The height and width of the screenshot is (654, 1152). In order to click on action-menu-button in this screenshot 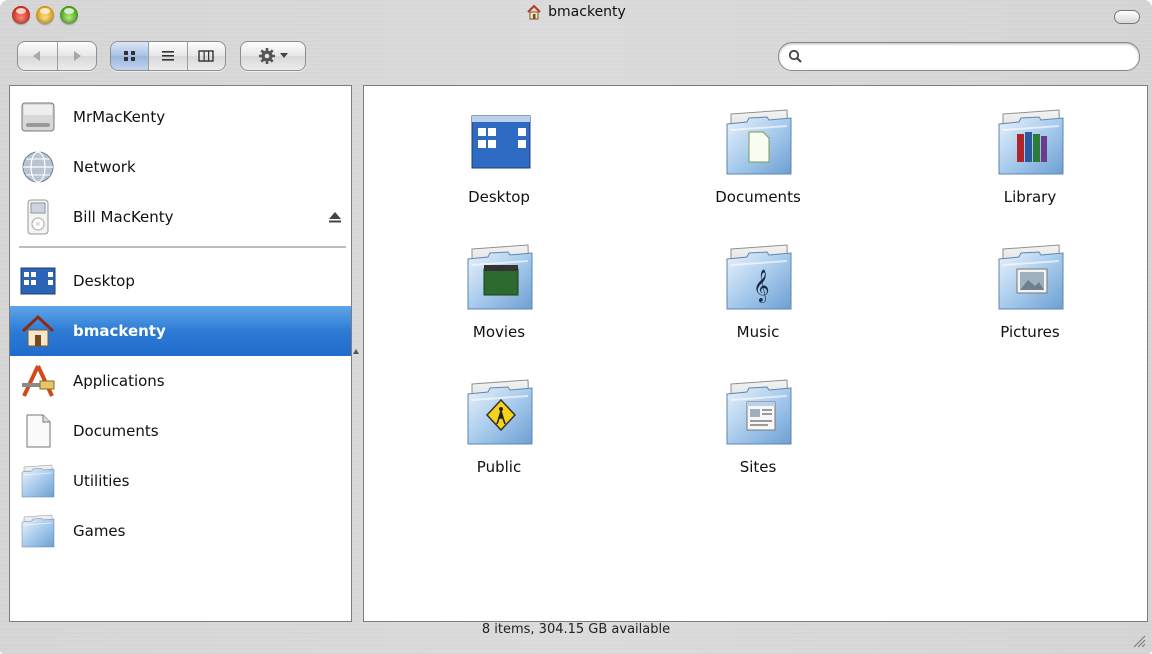, I will do `click(273, 56)`.